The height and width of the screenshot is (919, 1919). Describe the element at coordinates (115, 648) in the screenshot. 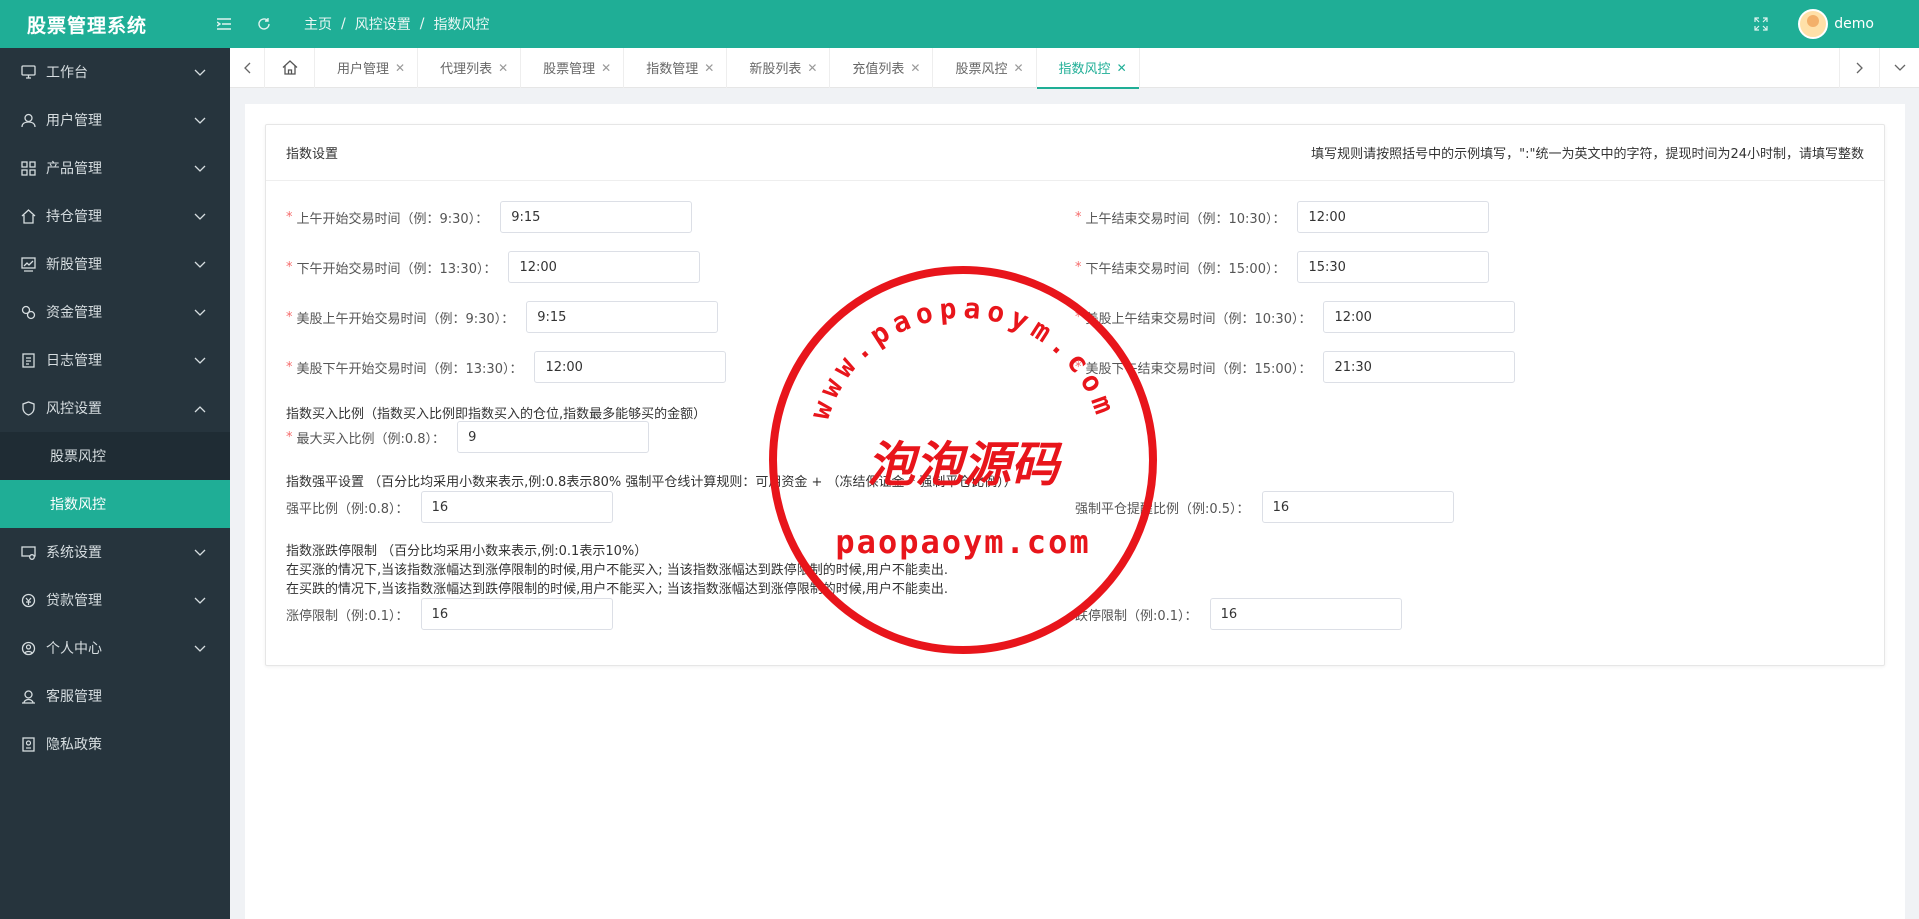

I see `sidebar-item-profile: 个人中心` at that location.